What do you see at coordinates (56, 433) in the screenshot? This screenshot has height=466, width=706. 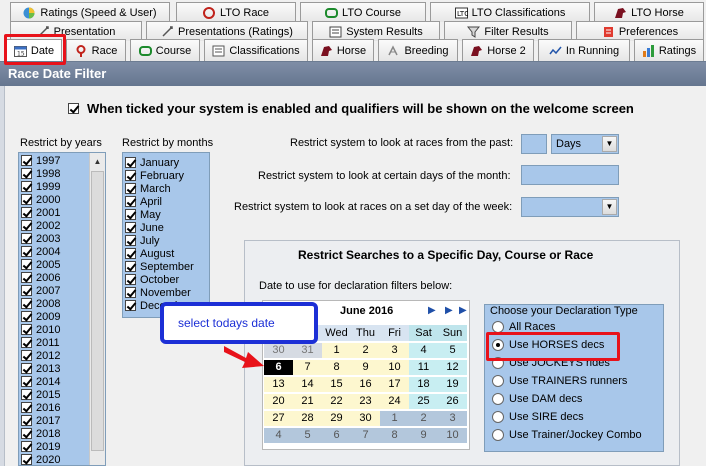 I see `year-item: 2018` at bounding box center [56, 433].